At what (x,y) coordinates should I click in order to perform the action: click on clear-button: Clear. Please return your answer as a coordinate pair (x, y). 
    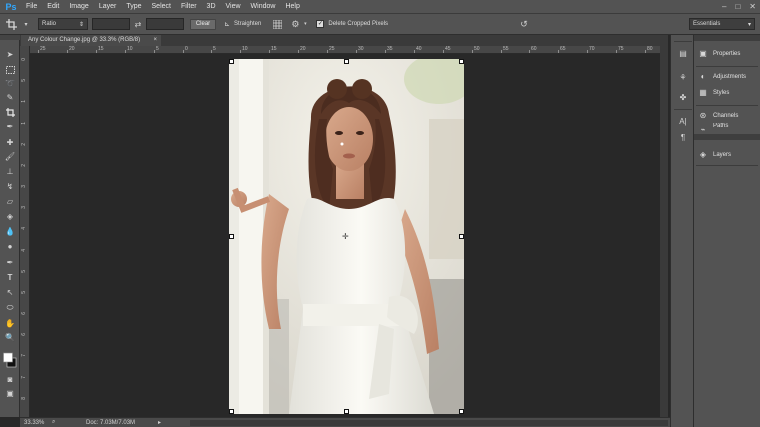
    Looking at the image, I should click on (203, 24).